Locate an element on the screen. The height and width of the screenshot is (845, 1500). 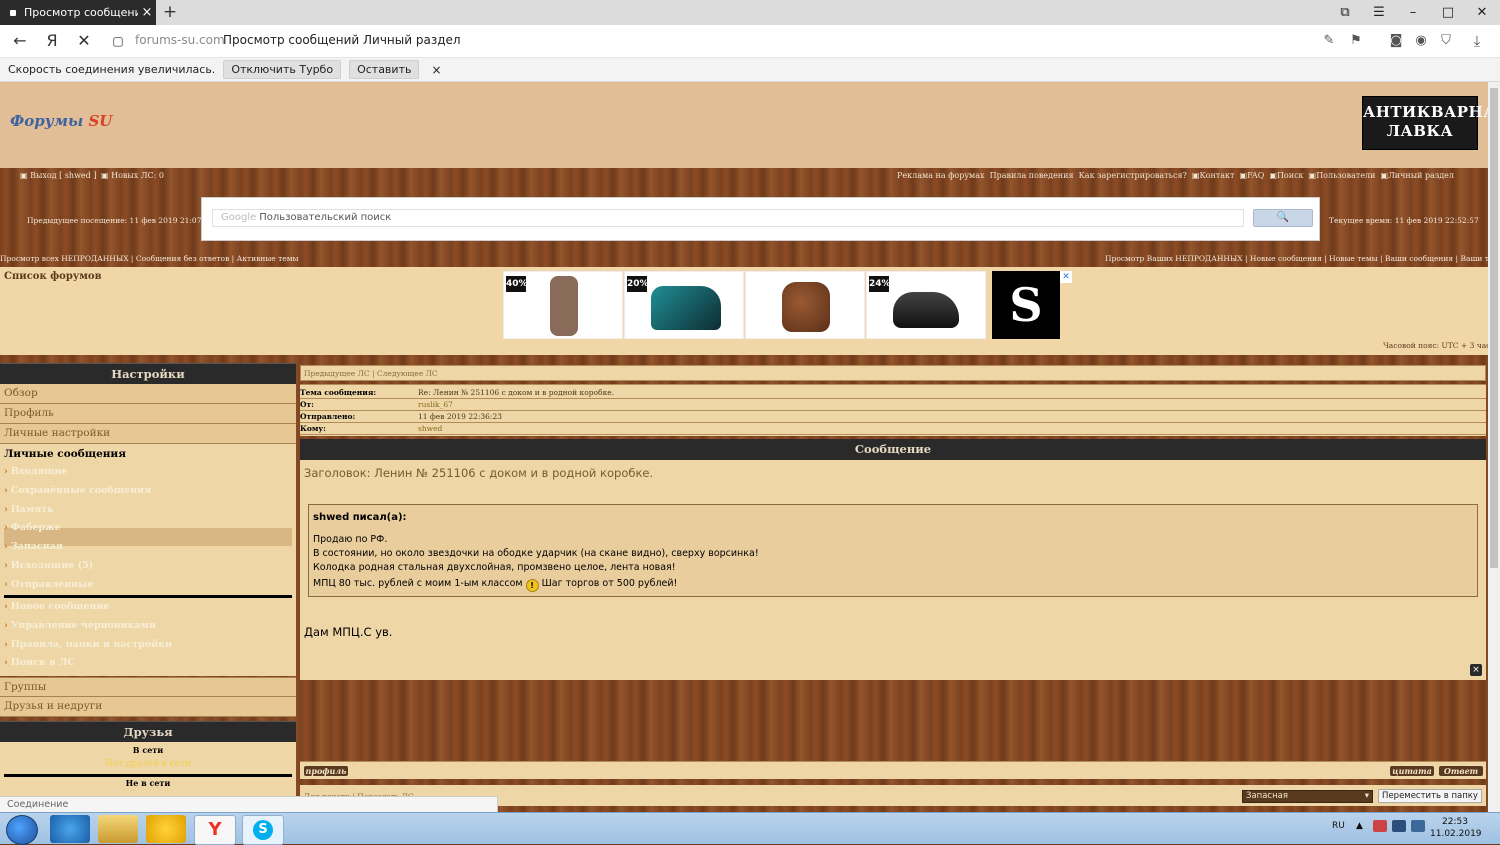
bookmarks-panel-icon: ⧉ is located at coordinates (1345, 12).